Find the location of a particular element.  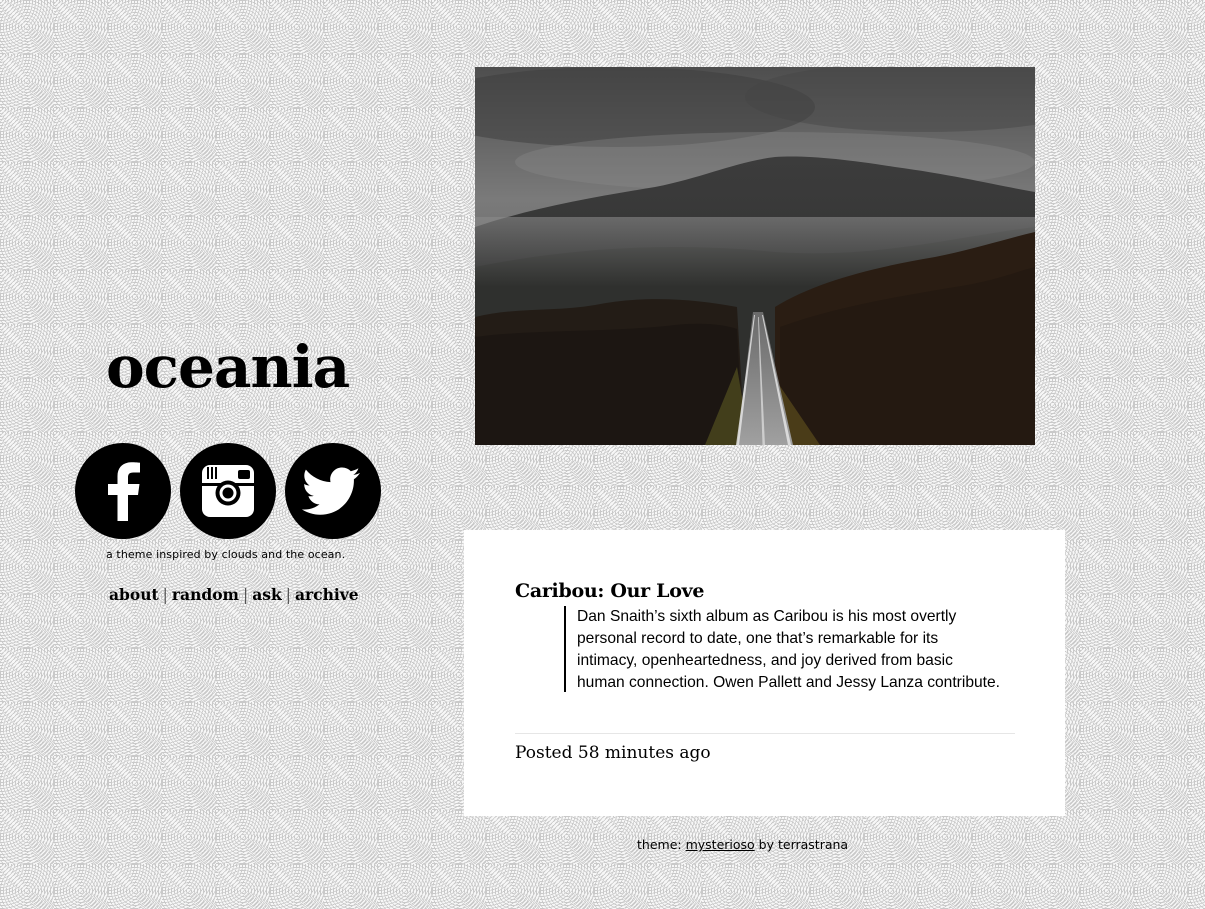

post-divider is located at coordinates (765, 733).